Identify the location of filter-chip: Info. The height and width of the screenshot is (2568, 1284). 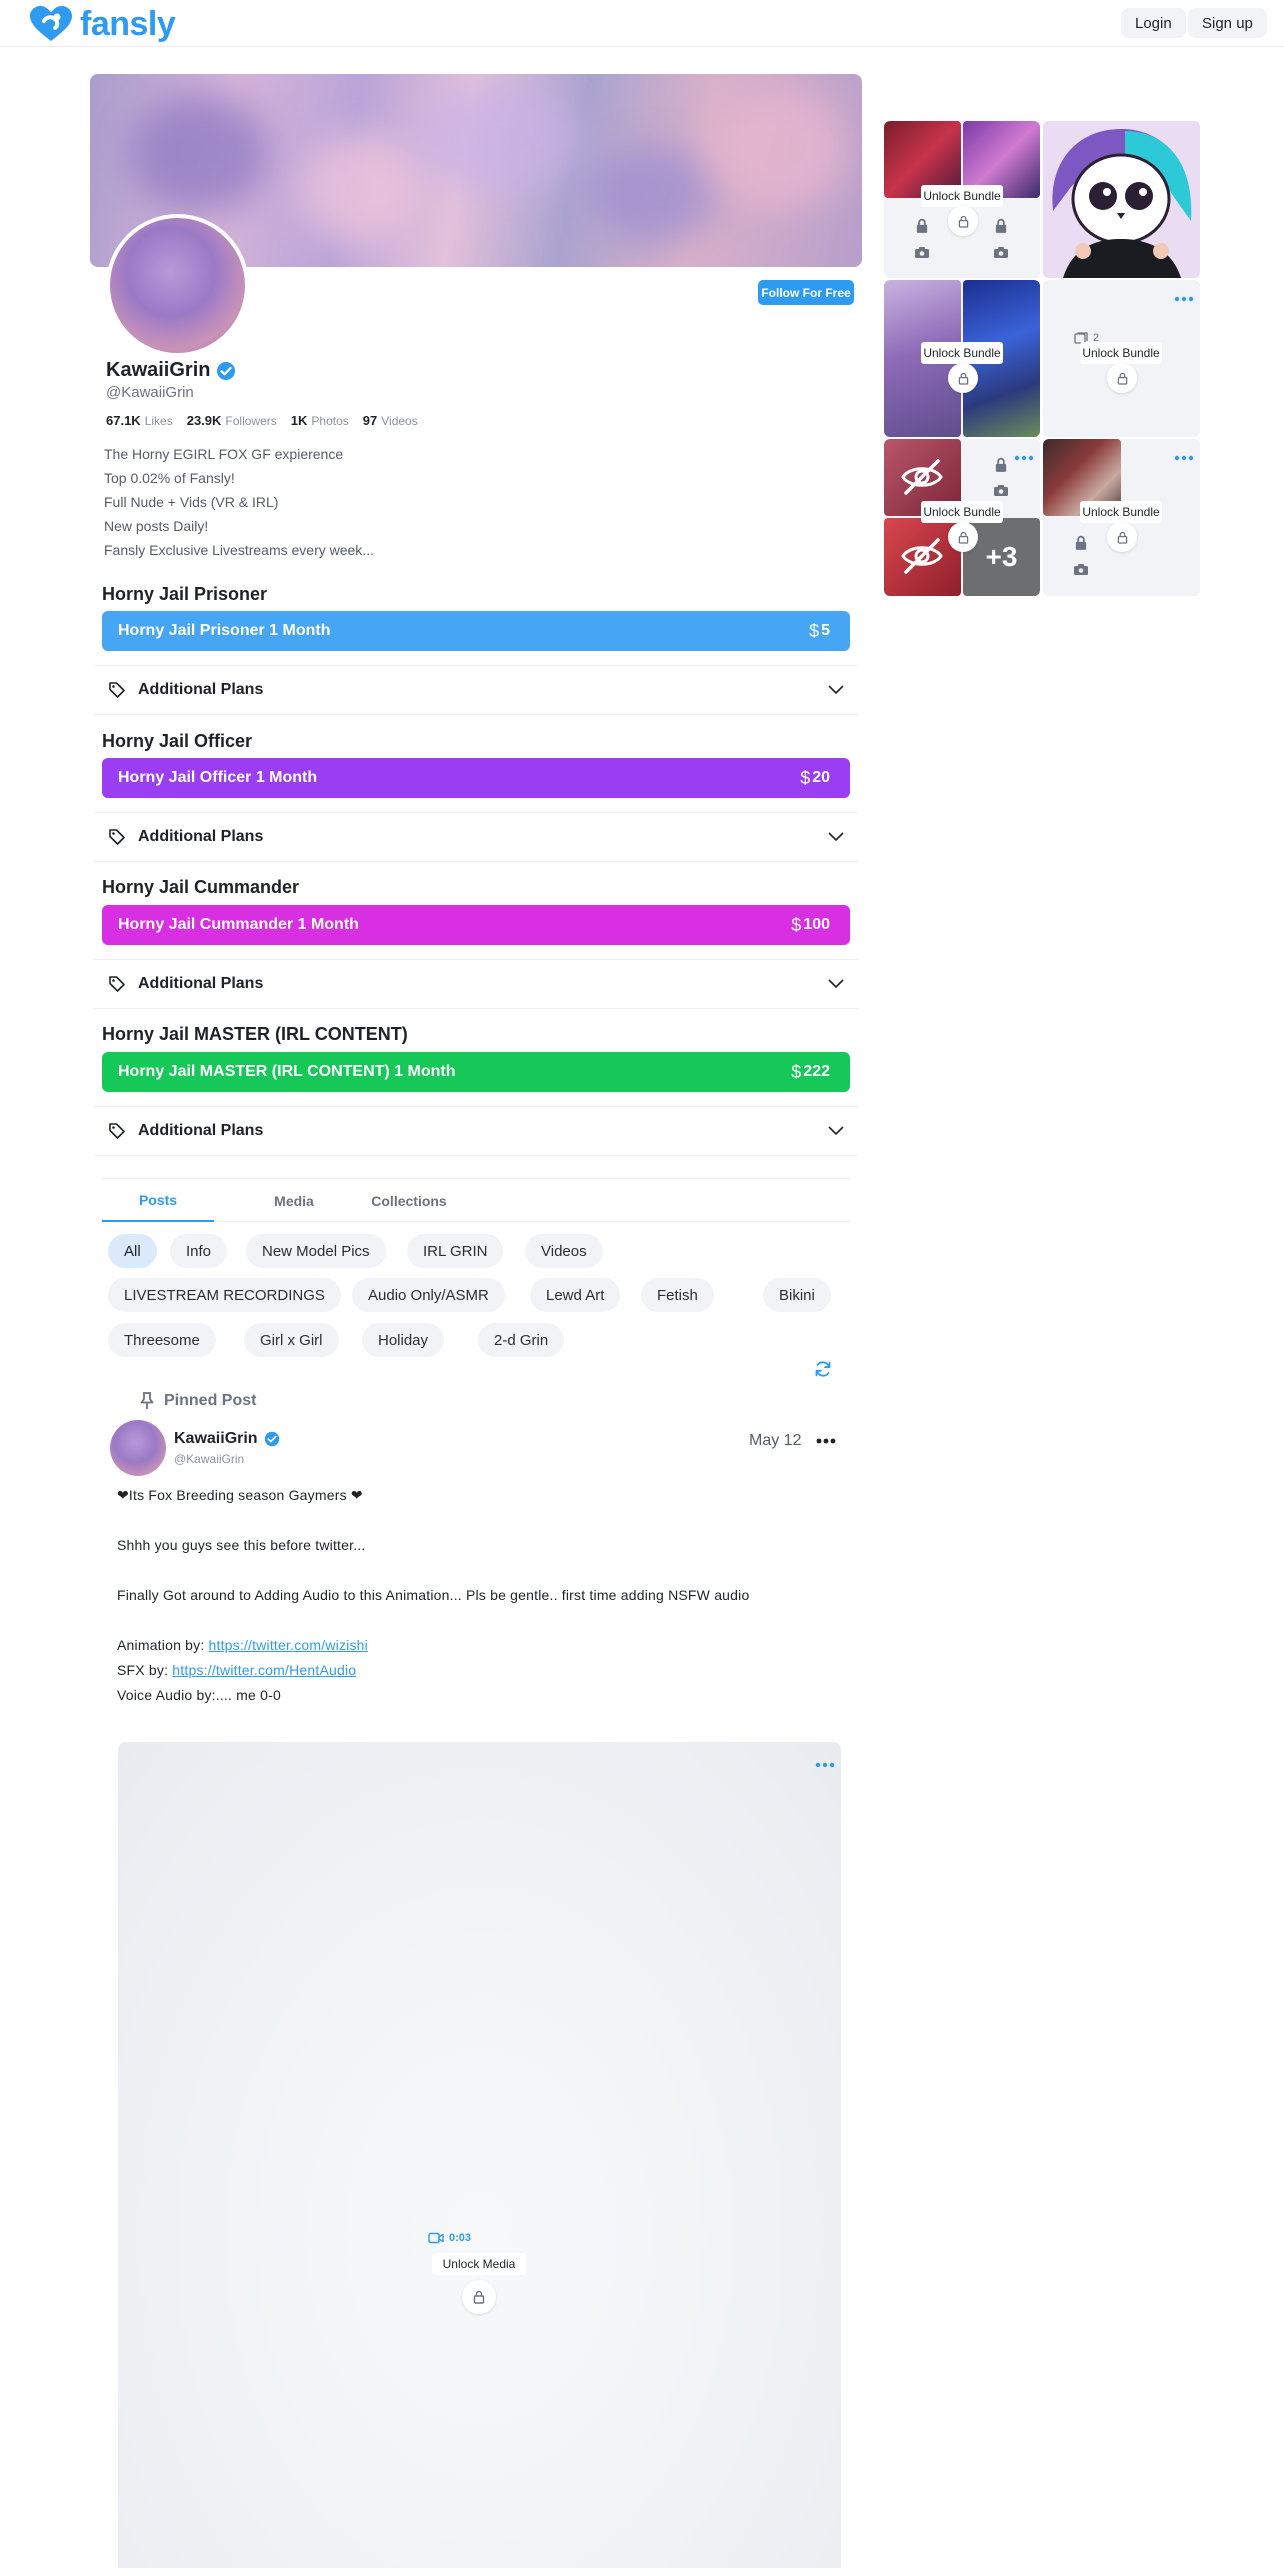
(199, 1251).